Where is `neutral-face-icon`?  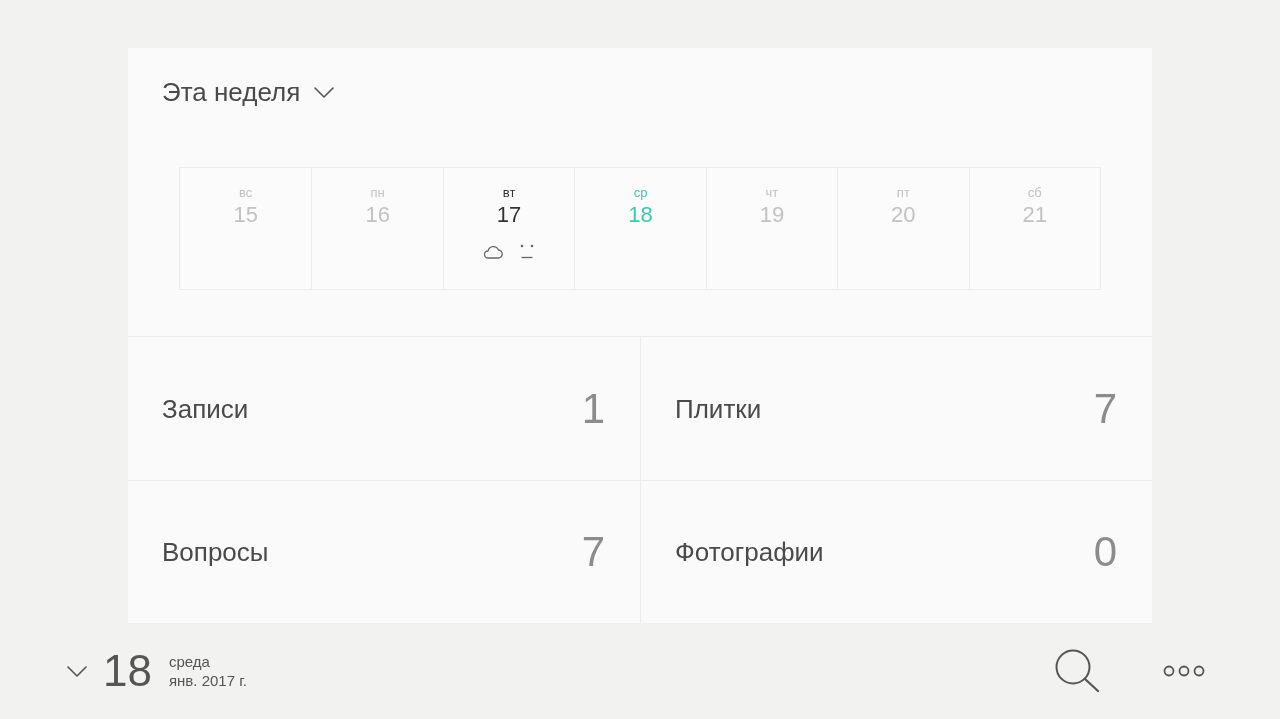
neutral-face-icon is located at coordinates (527, 251).